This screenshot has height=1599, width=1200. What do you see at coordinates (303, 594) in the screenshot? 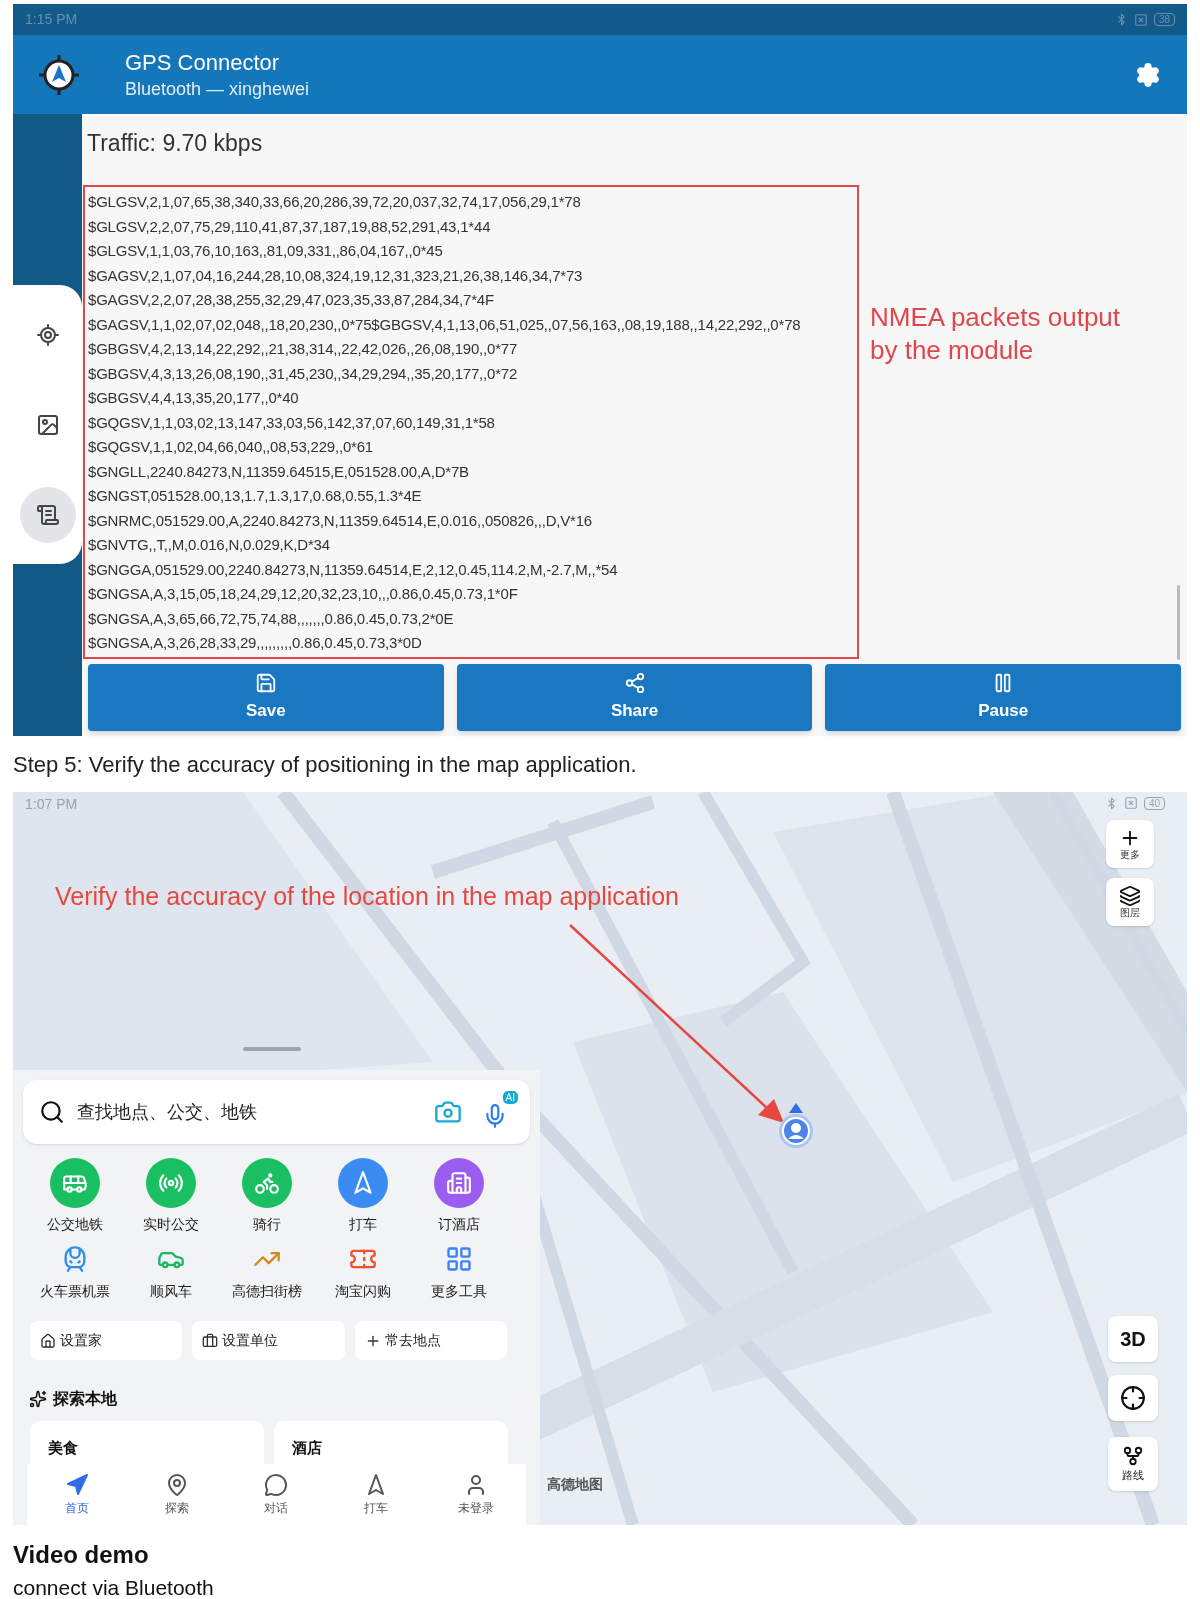
I see `log-line: $GNGSA,A,3,15,05,18,24,29,12,20,32,23,10,,,0.86,0.45,0.73,1*0F` at bounding box center [303, 594].